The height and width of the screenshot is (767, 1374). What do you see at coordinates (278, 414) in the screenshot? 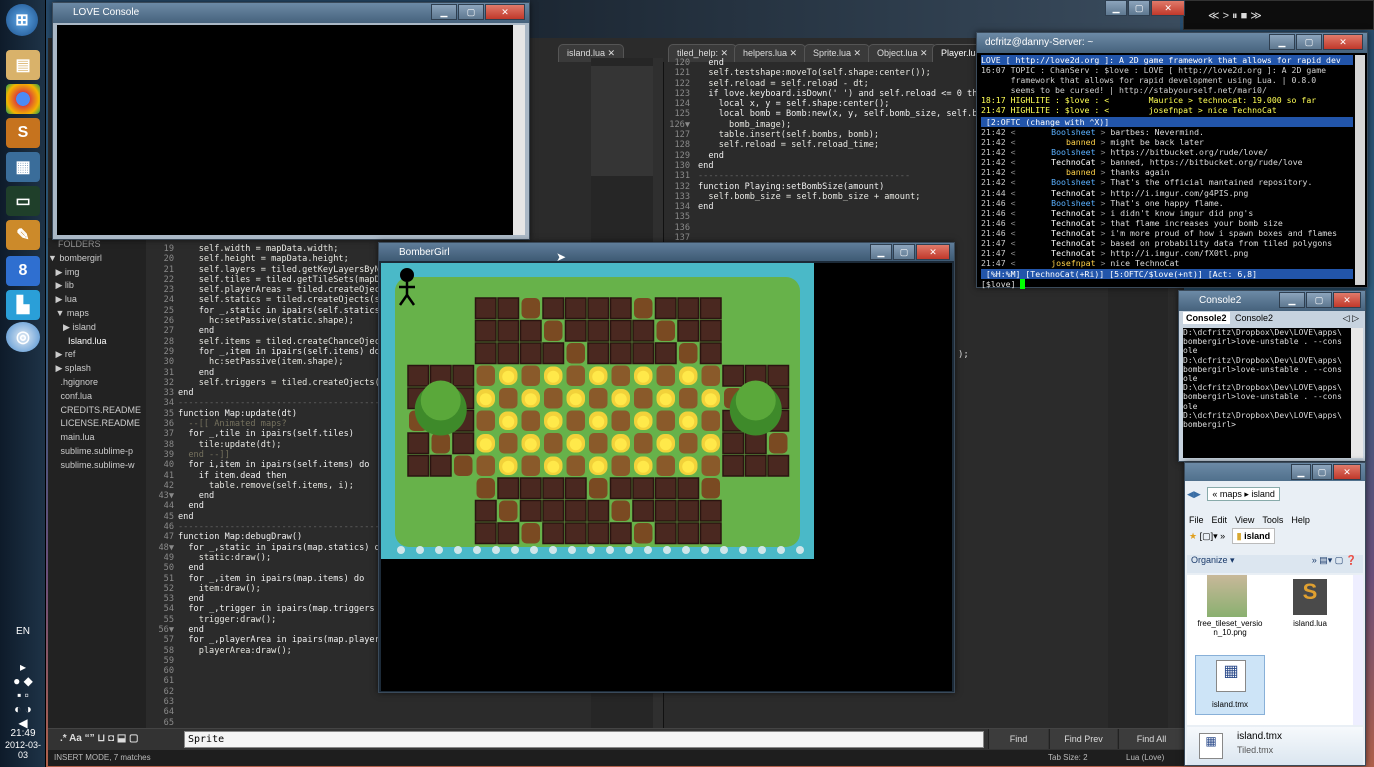
I see `code-line: function Map:update(dt)` at bounding box center [278, 414].